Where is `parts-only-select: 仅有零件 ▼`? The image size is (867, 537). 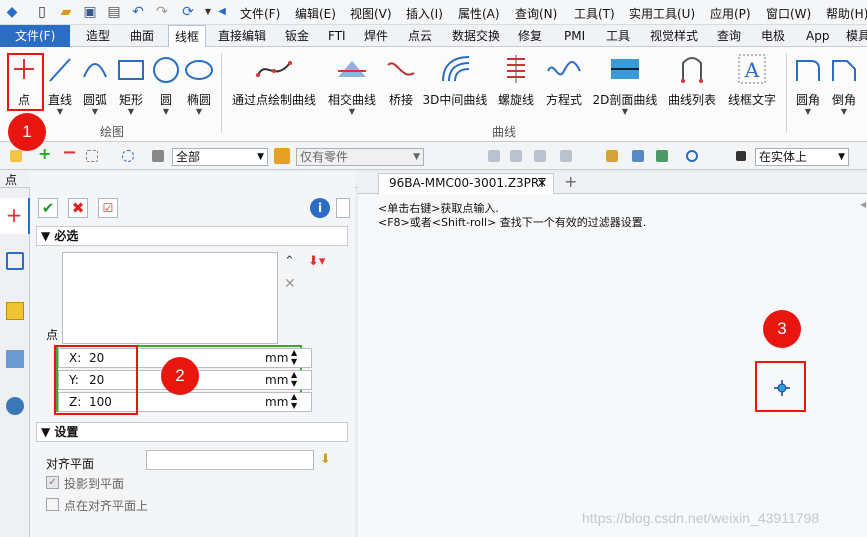
parts-only-select: 仅有零件 ▼ is located at coordinates (360, 157).